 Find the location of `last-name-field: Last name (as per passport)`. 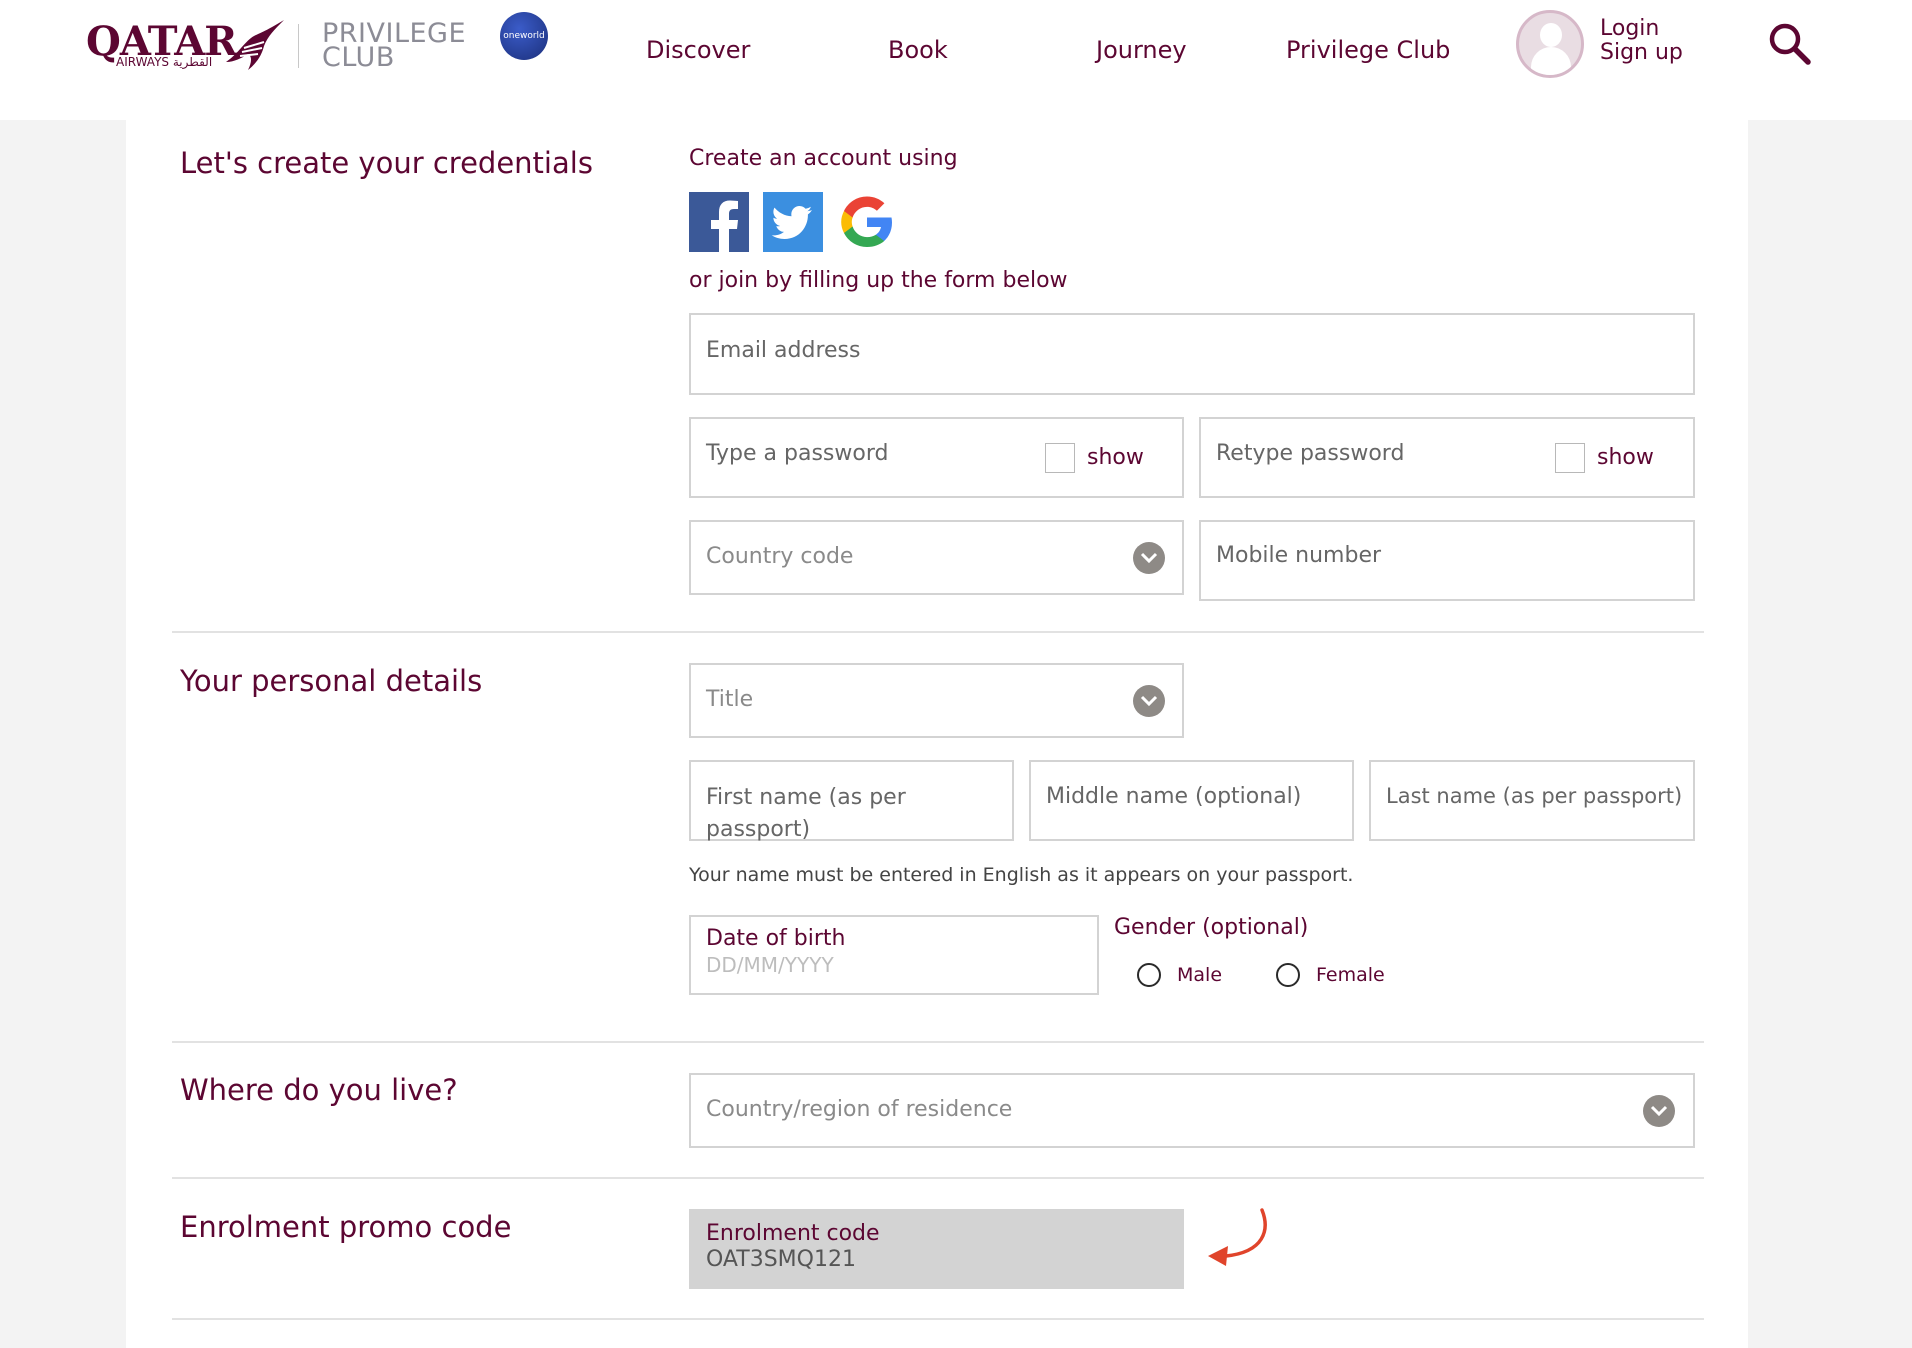

last-name-field: Last name (as per passport) is located at coordinates (1532, 800).